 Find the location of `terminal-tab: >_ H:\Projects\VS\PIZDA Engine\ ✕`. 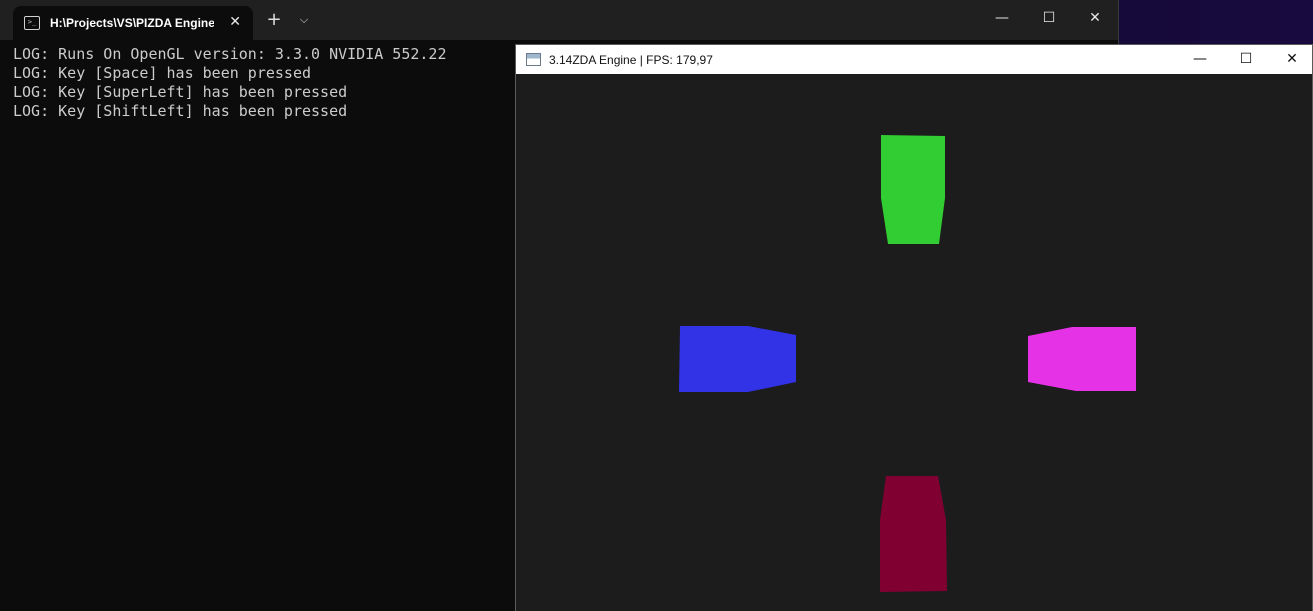

terminal-tab: >_ H:\Projects\VS\PIZDA Engine\ ✕ is located at coordinates (133, 23).